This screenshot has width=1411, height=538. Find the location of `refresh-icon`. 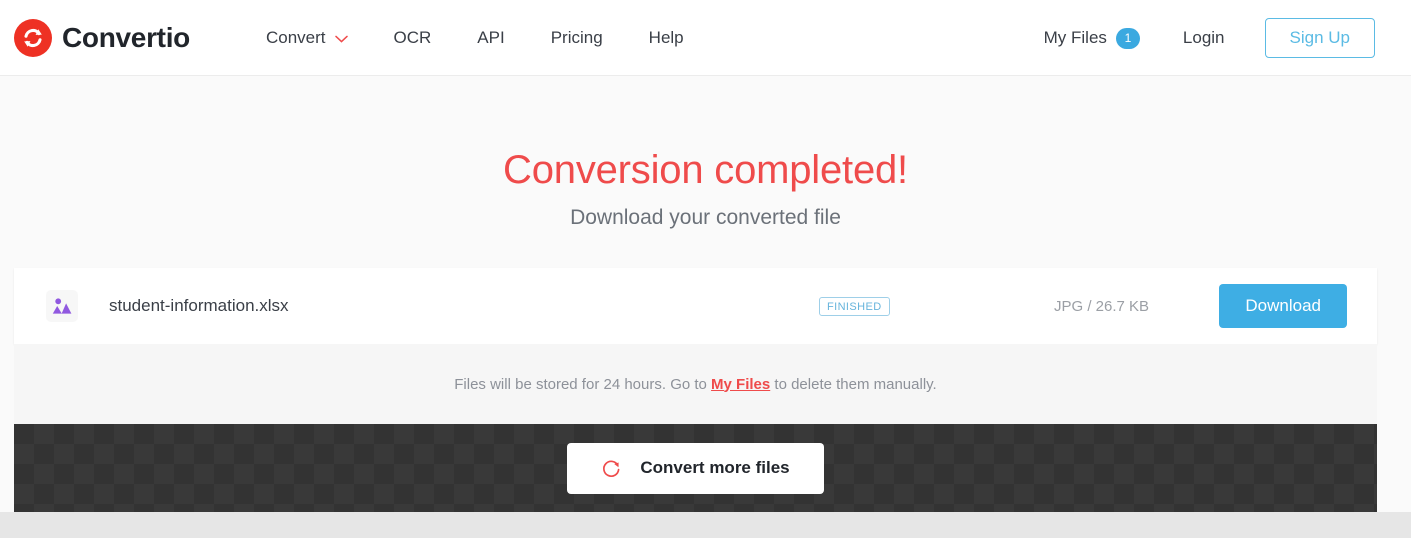

refresh-icon is located at coordinates (611, 468).